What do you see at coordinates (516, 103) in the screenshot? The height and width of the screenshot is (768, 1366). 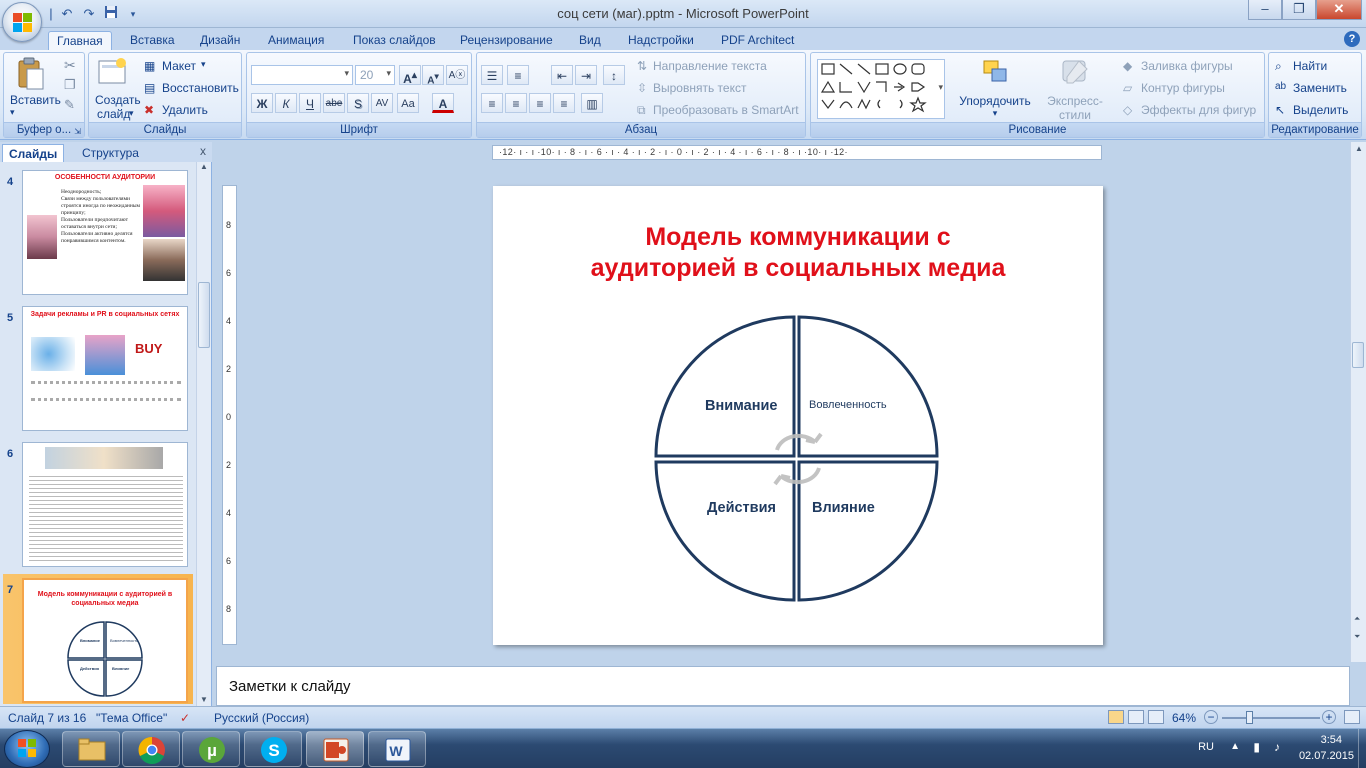 I see `align-center-icon: ≡` at bounding box center [516, 103].